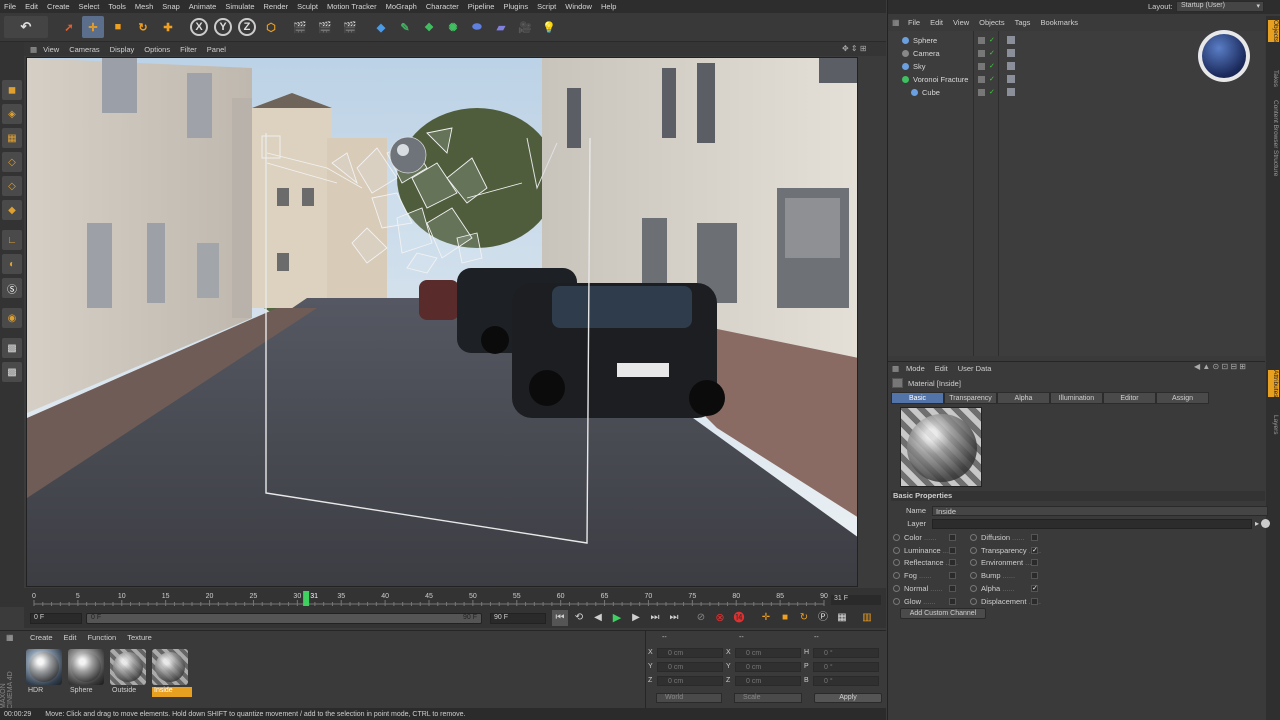 Image resolution: width=1280 pixels, height=720 pixels. I want to click on menu-item-sculpt: Sculpt, so click(307, 6).